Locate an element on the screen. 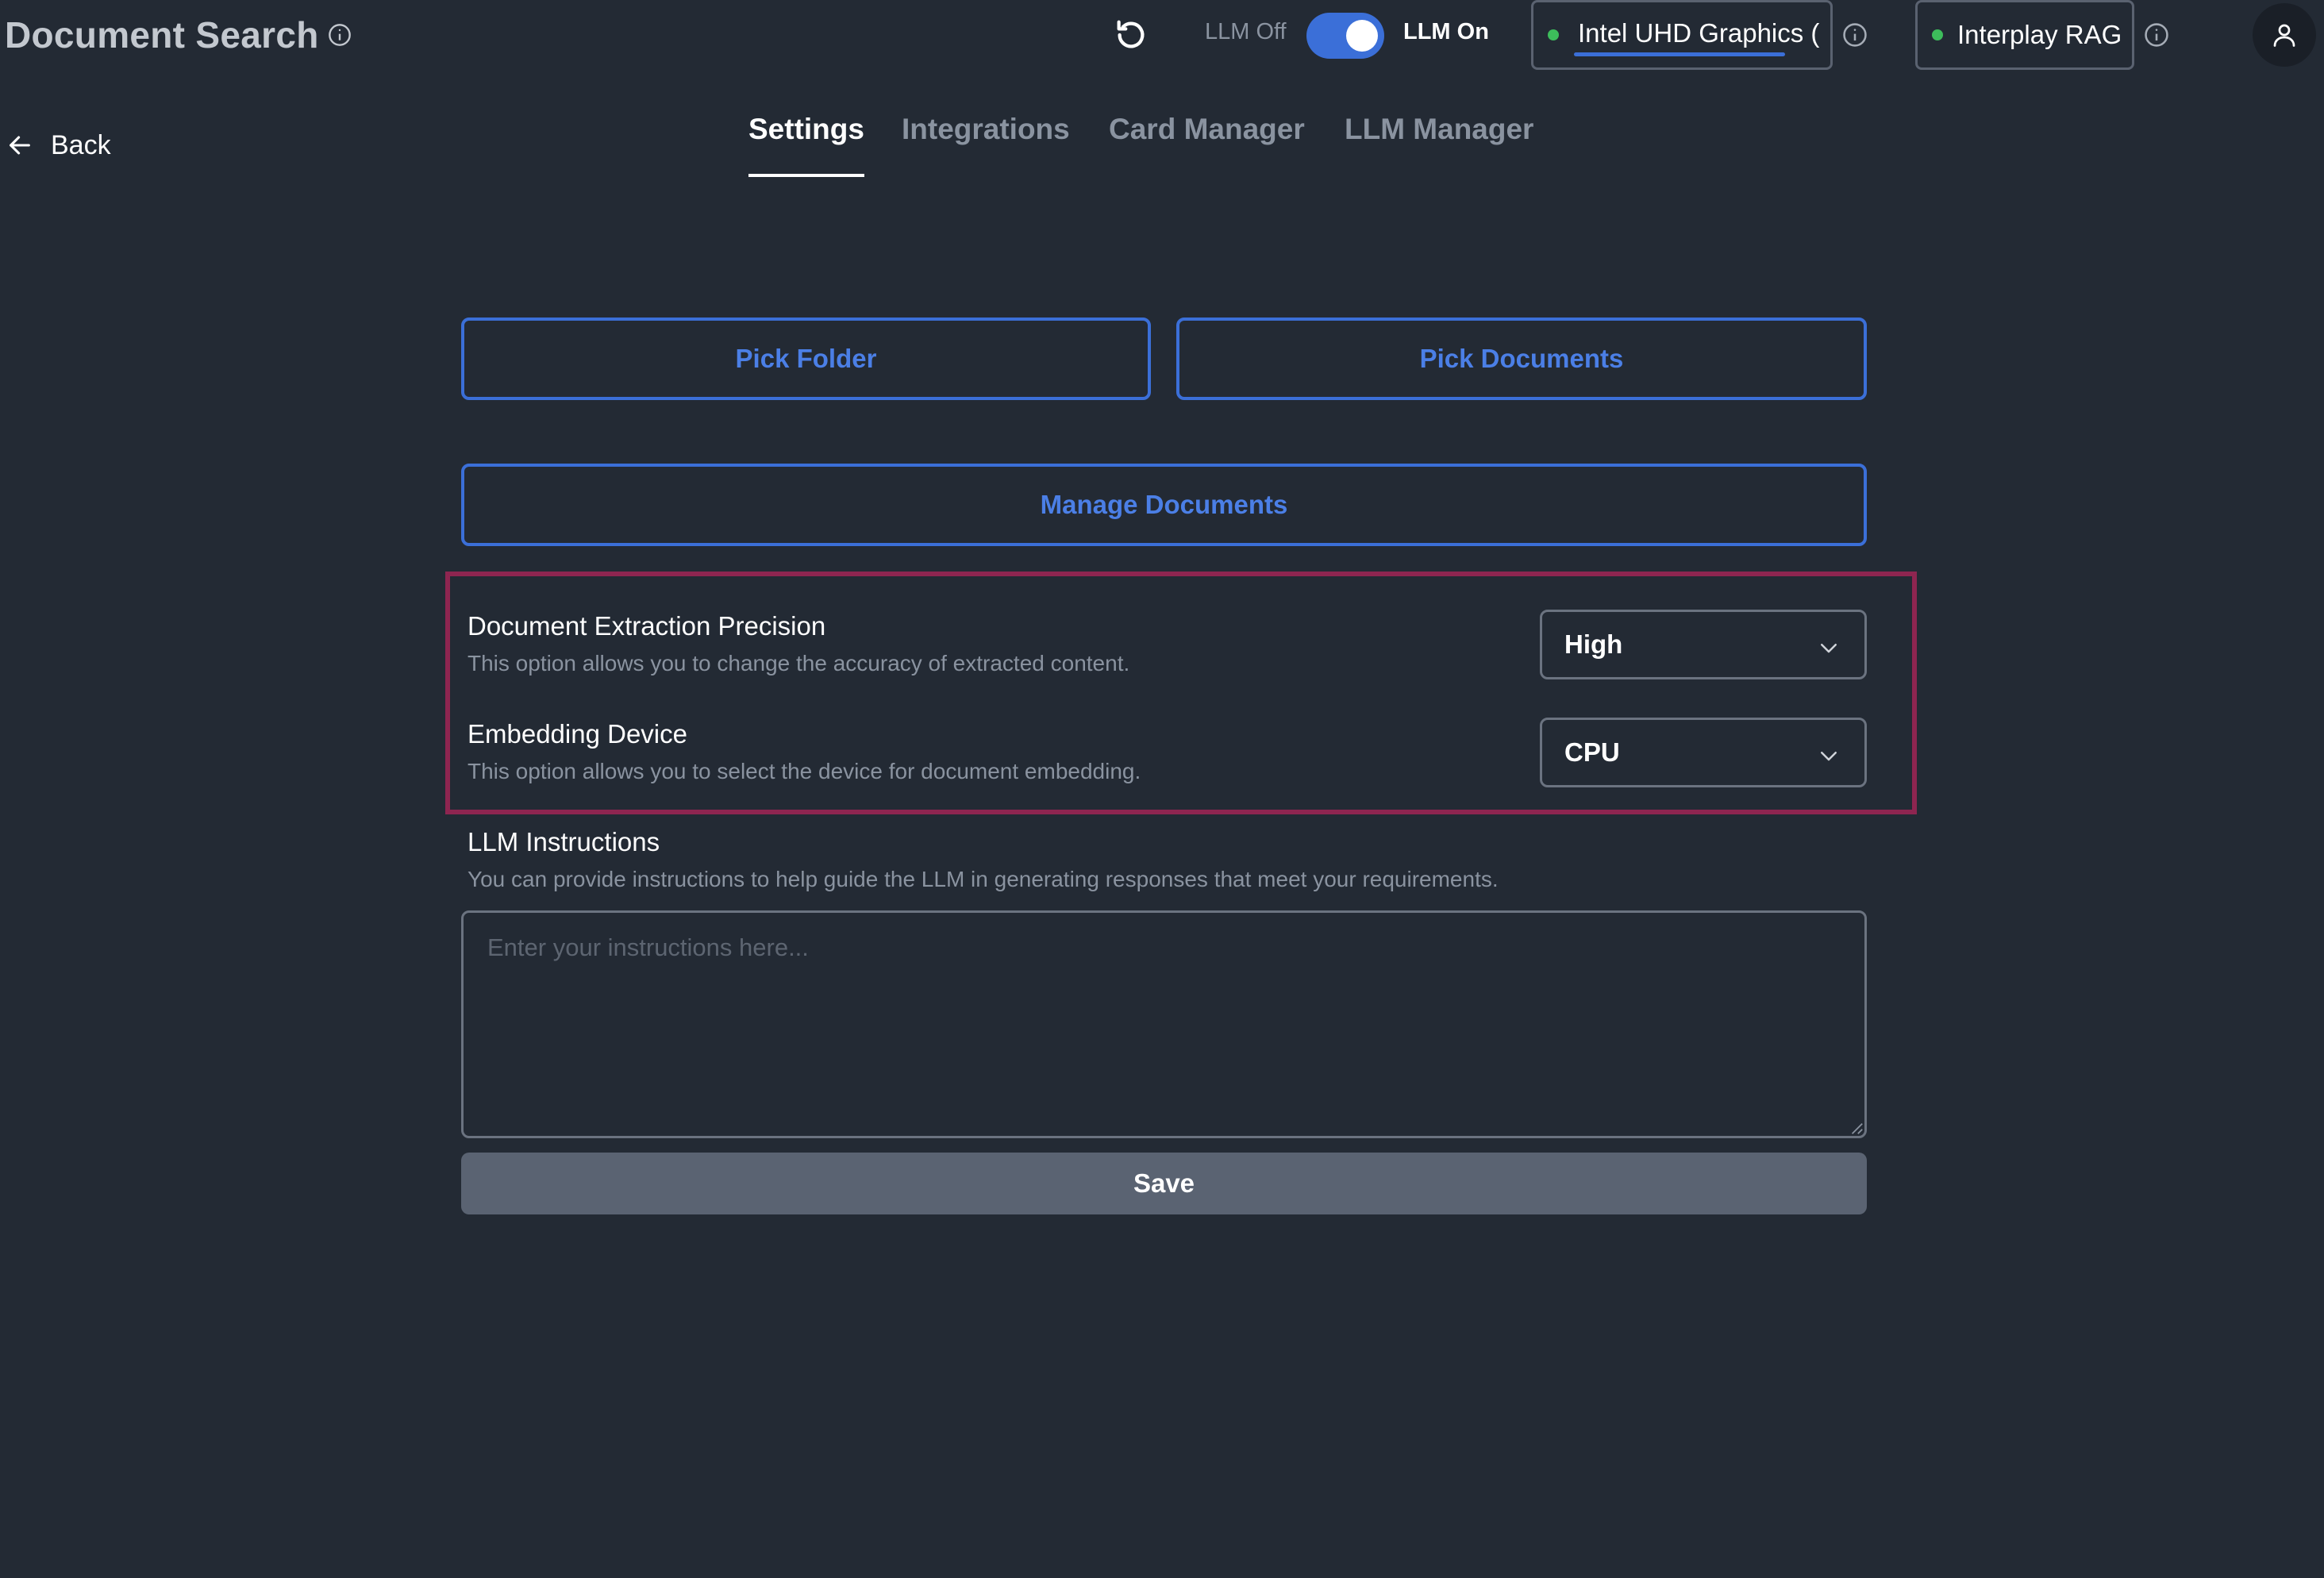  embedding-device-title: Embedding Device is located at coordinates (577, 734).